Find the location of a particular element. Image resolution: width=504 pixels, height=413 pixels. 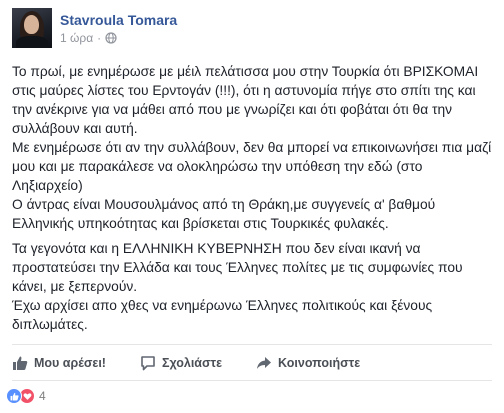

actions-bottom-divider is located at coordinates (252, 380).